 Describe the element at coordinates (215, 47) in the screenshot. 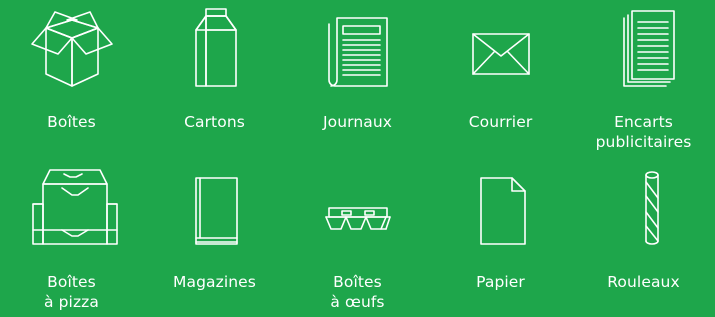

I see `milk-carton-icon` at that location.